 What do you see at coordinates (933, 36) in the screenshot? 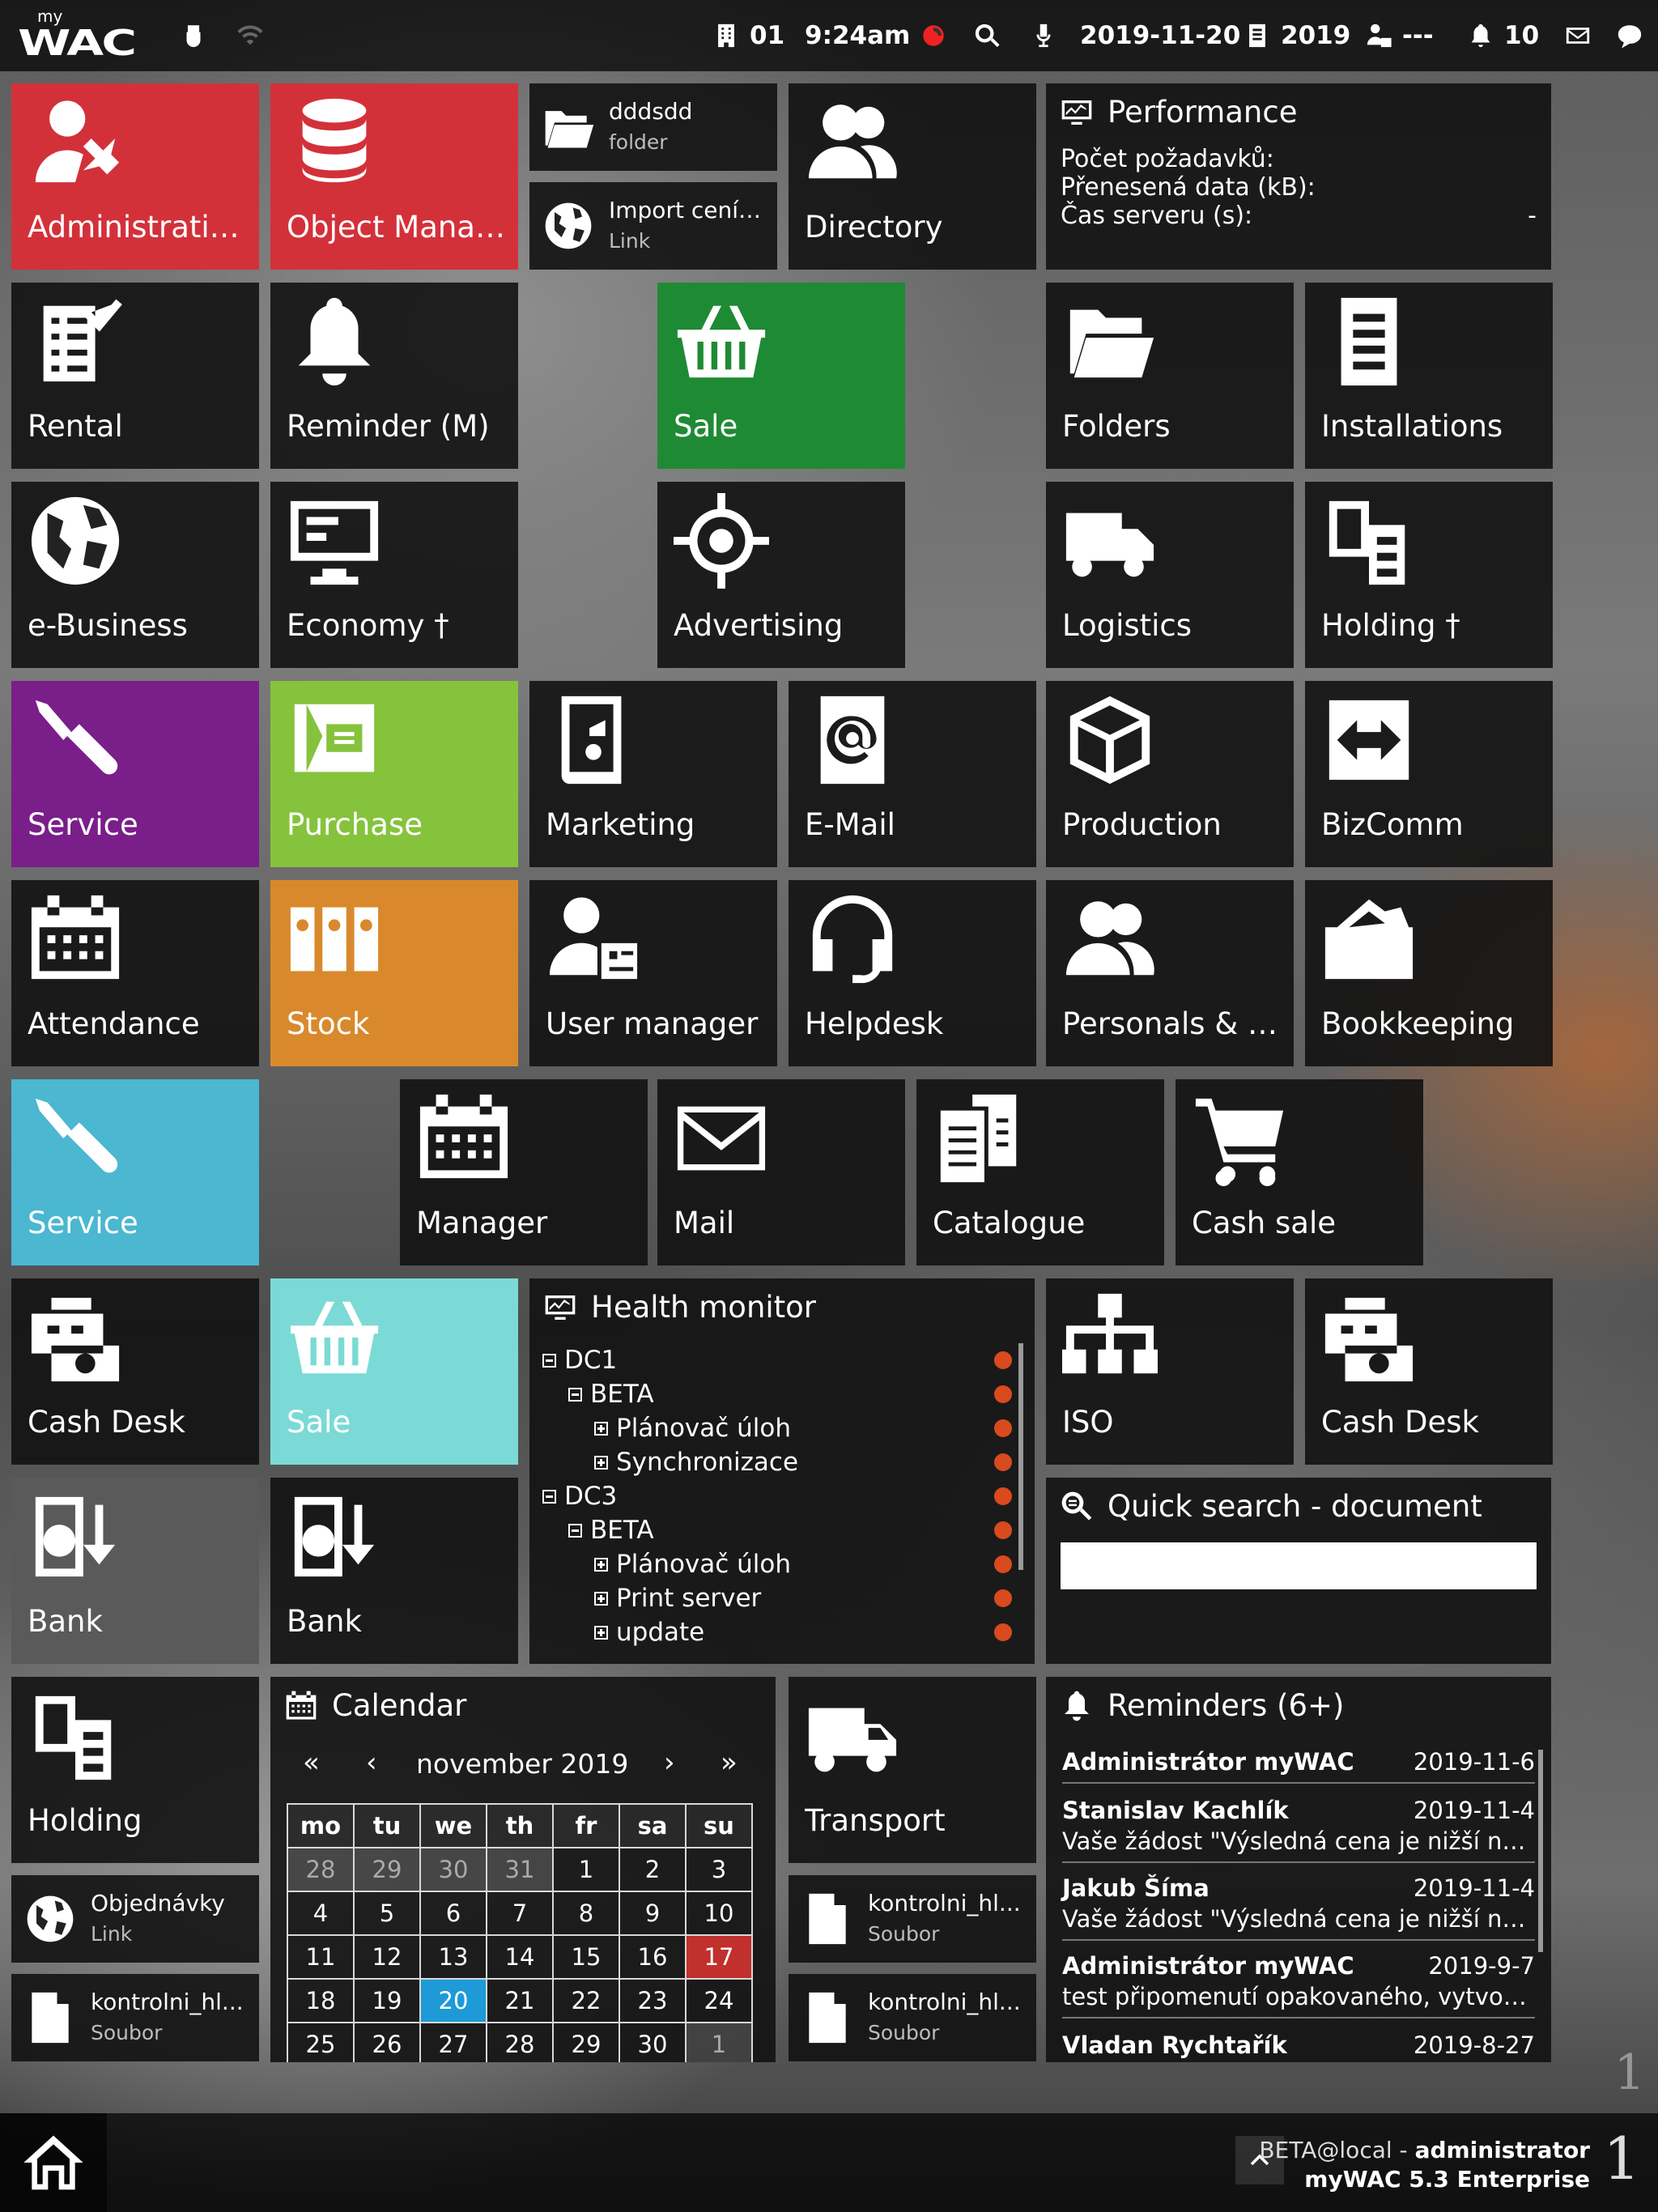
I see `status-swirl-icon` at bounding box center [933, 36].